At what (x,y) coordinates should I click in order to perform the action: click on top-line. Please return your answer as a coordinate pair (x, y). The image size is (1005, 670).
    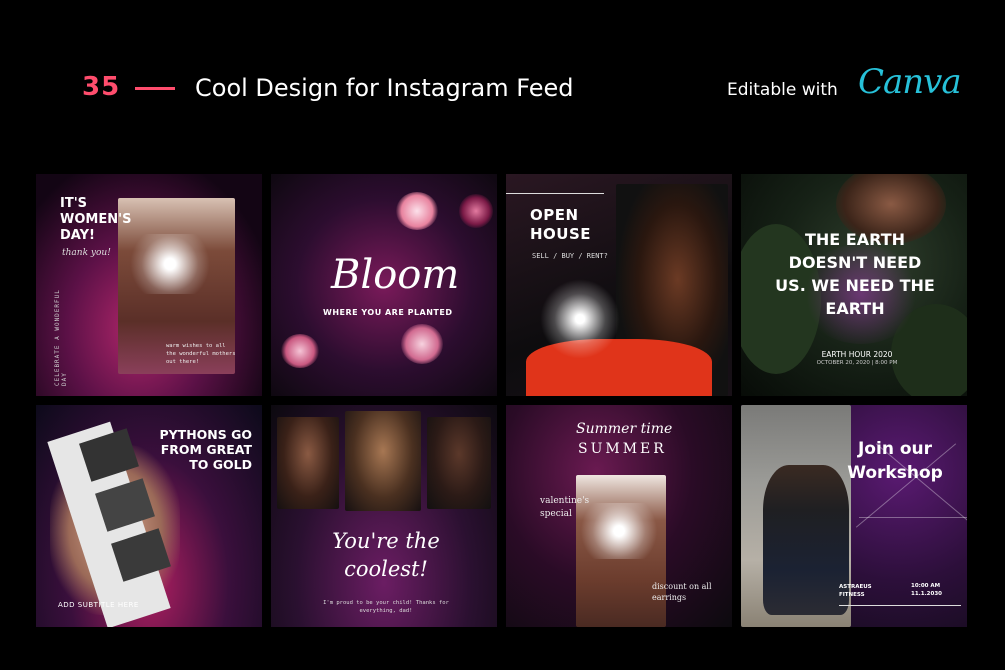
    Looking at the image, I should click on (555, 193).